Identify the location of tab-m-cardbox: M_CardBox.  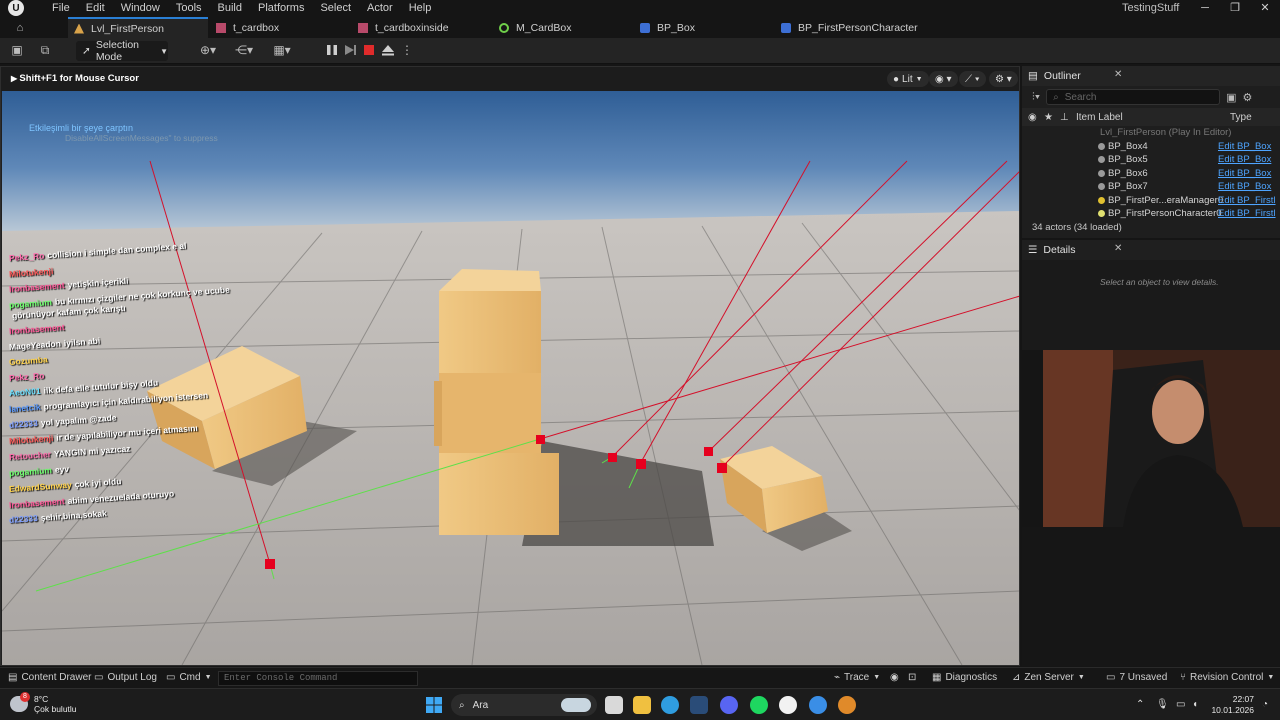
(535, 27).